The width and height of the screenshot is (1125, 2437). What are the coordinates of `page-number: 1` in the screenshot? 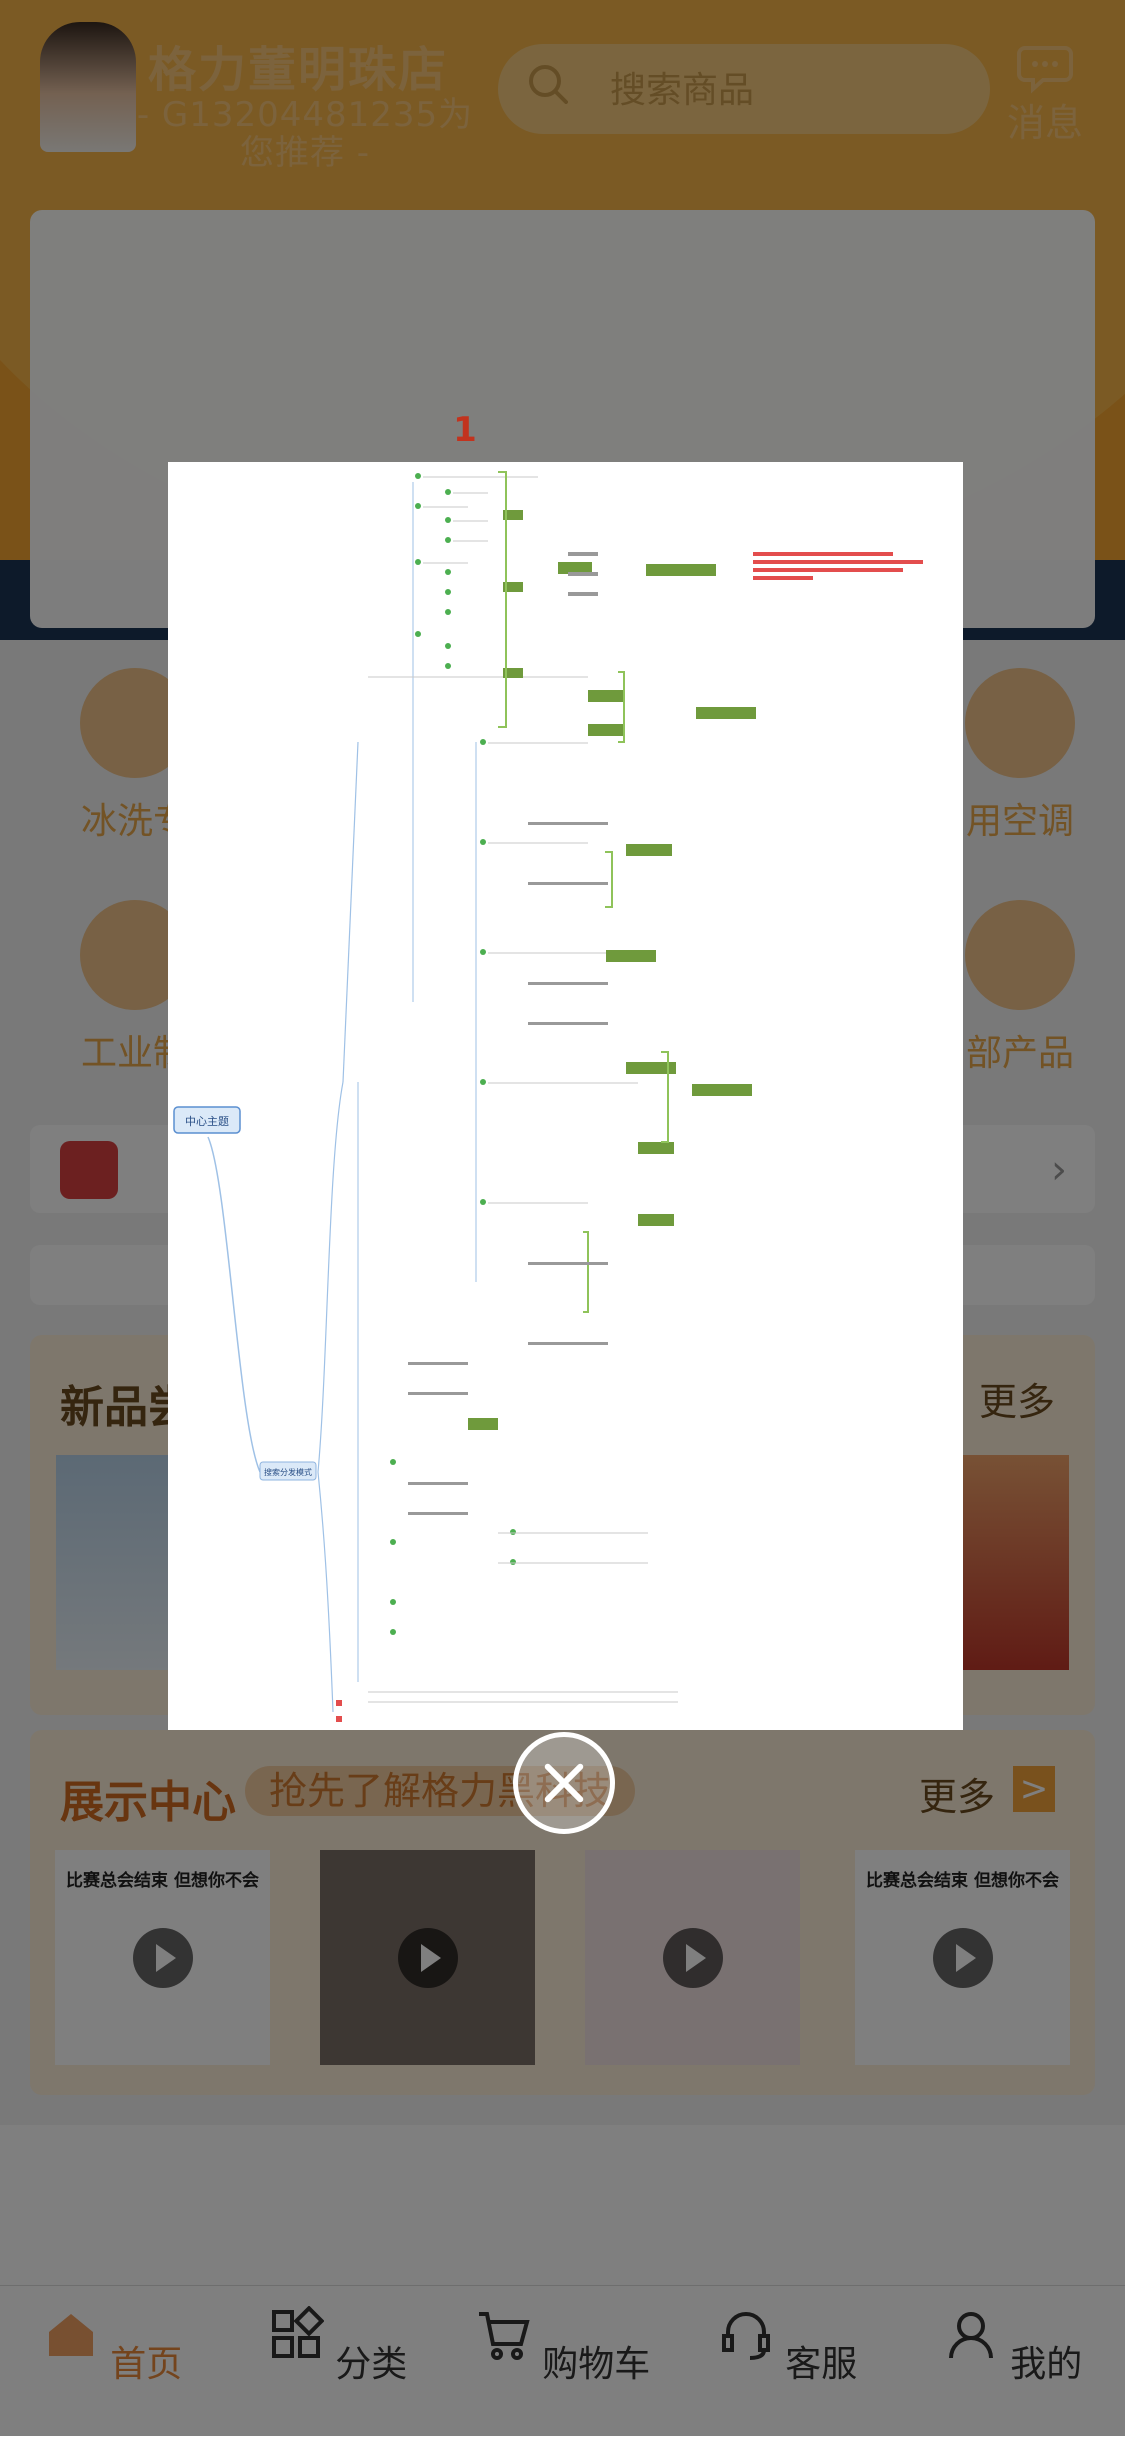 It's located at (465, 430).